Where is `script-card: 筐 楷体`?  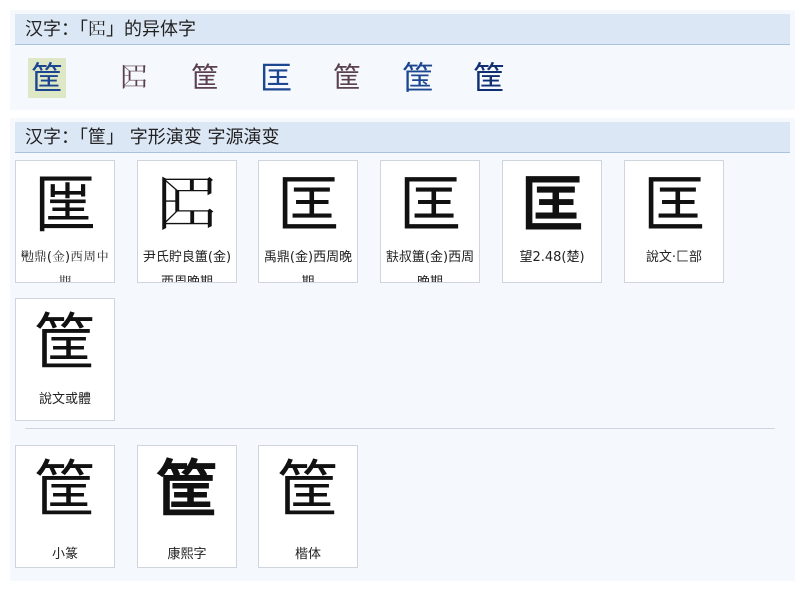 script-card: 筐 楷体 is located at coordinates (308, 506).